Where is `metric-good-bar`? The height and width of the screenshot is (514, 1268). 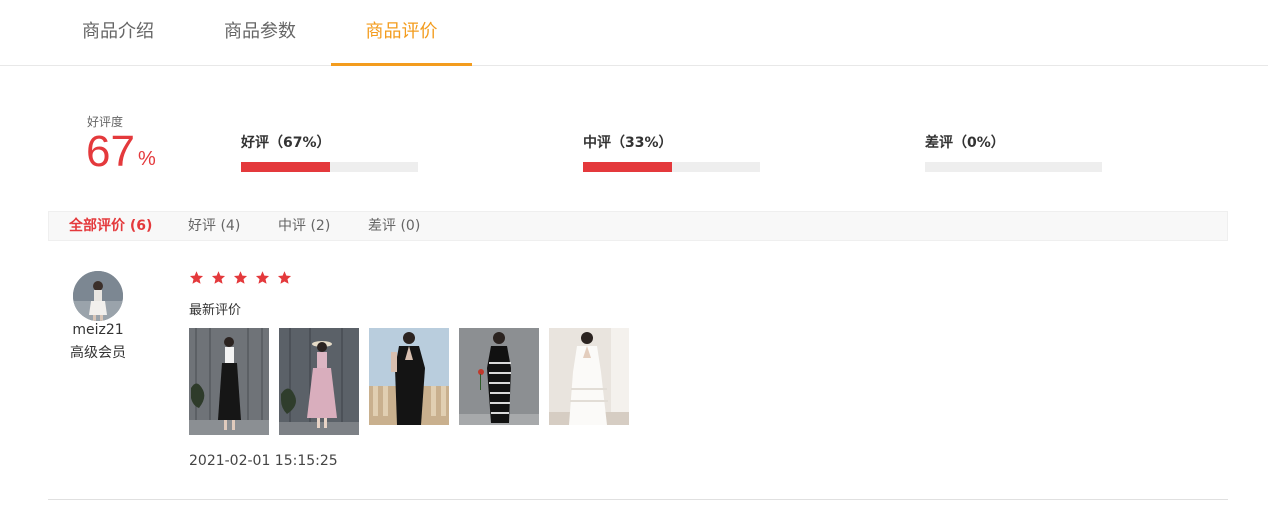
metric-good-bar is located at coordinates (329, 167).